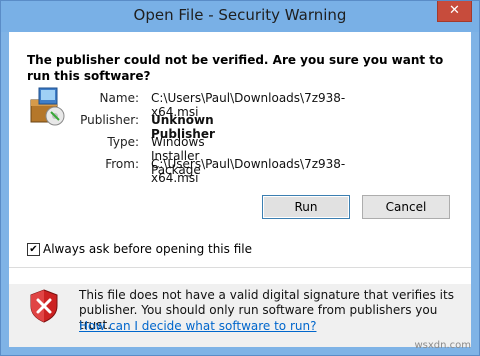  Describe the element at coordinates (306, 207) in the screenshot. I see `run-button: Run` at that location.